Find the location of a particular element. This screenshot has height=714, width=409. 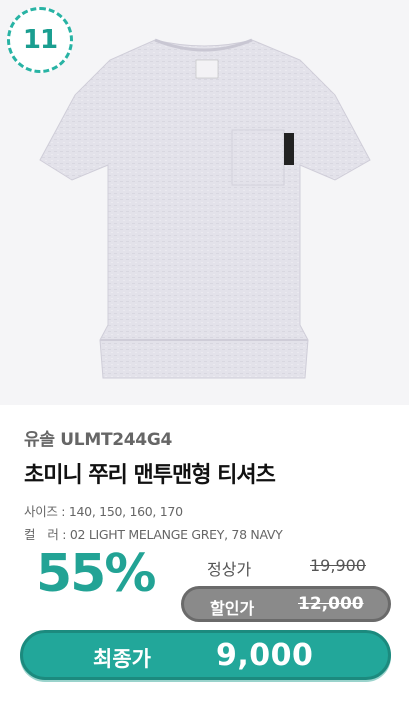

color-list: 컬 러 : 02 LIGHT MELANGE GREY, 78 NAVY is located at coordinates (153, 534).